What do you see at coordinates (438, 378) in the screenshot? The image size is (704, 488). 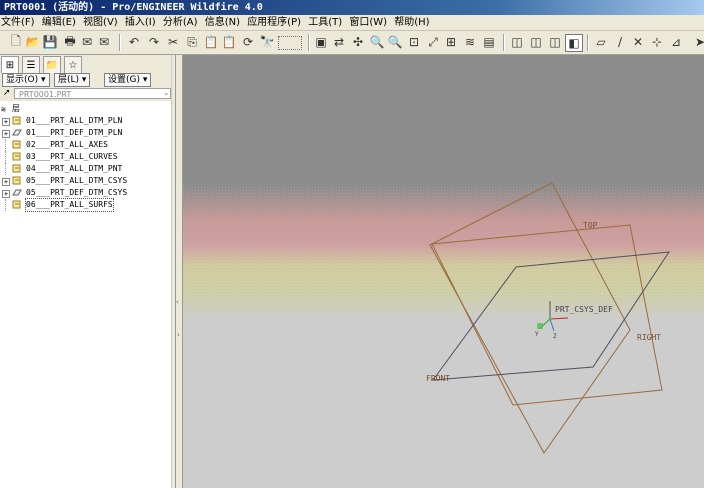 I see `label-front: FRONT` at bounding box center [438, 378].